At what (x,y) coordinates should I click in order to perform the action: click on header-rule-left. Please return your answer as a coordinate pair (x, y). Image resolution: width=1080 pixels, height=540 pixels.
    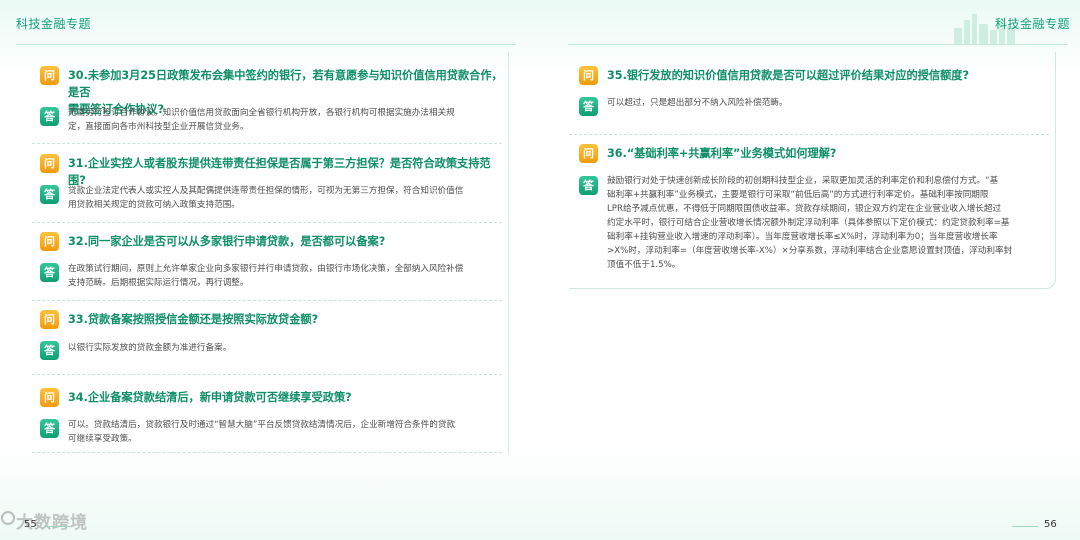
    Looking at the image, I should click on (266, 44).